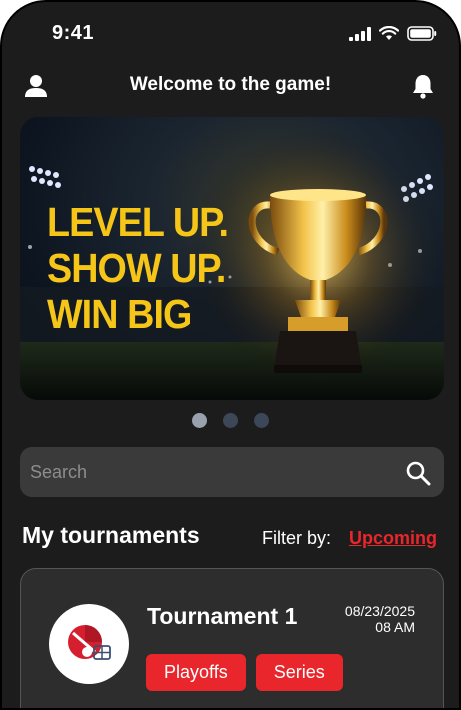  What do you see at coordinates (230, 34) in the screenshot?
I see `status-bar: 9:41` at bounding box center [230, 34].